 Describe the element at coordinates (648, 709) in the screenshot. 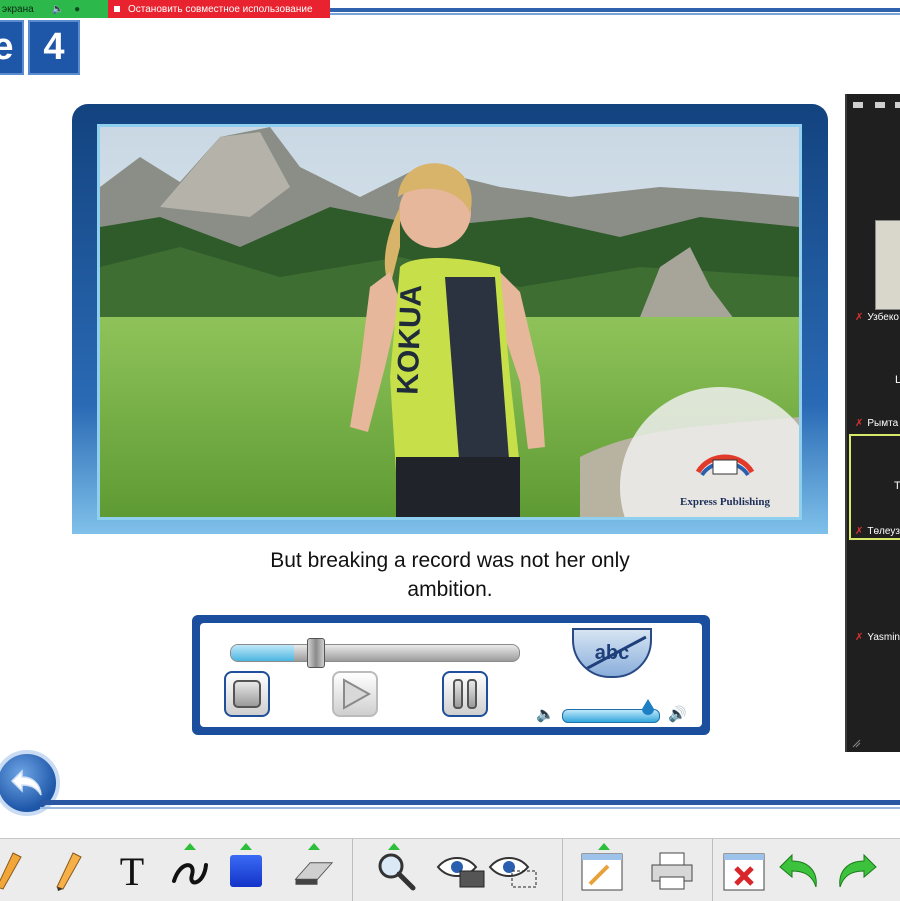

I see `volume-handle` at that location.